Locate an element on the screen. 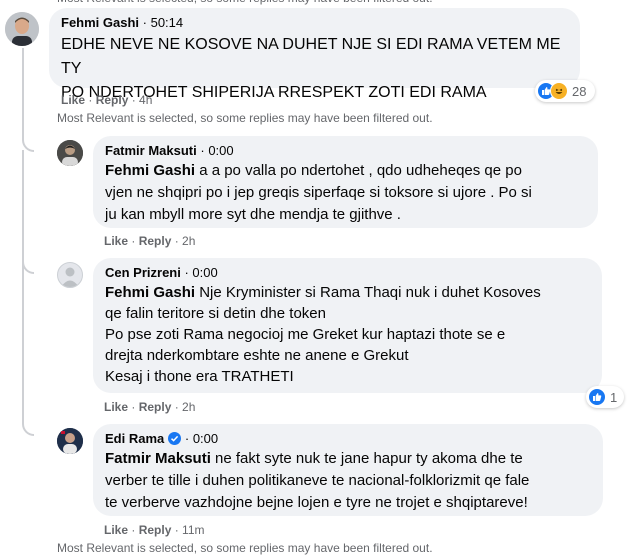 Image resolution: width=640 pixels, height=555 pixels. comment-line: qe falin teritore si detin dhe token is located at coordinates (215, 313).